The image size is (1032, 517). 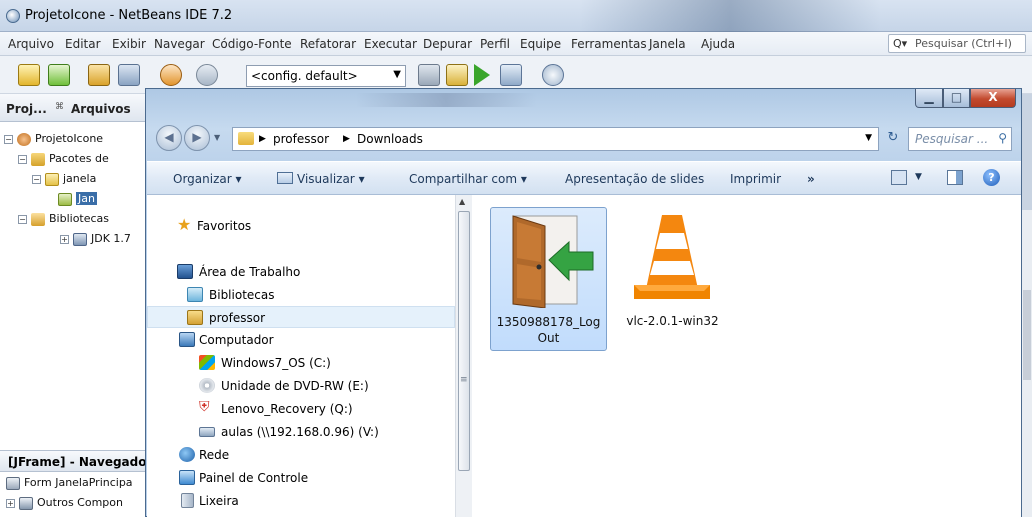 What do you see at coordinates (207, 179) in the screenshot?
I see `organize-button: Organizar ▾` at bounding box center [207, 179].